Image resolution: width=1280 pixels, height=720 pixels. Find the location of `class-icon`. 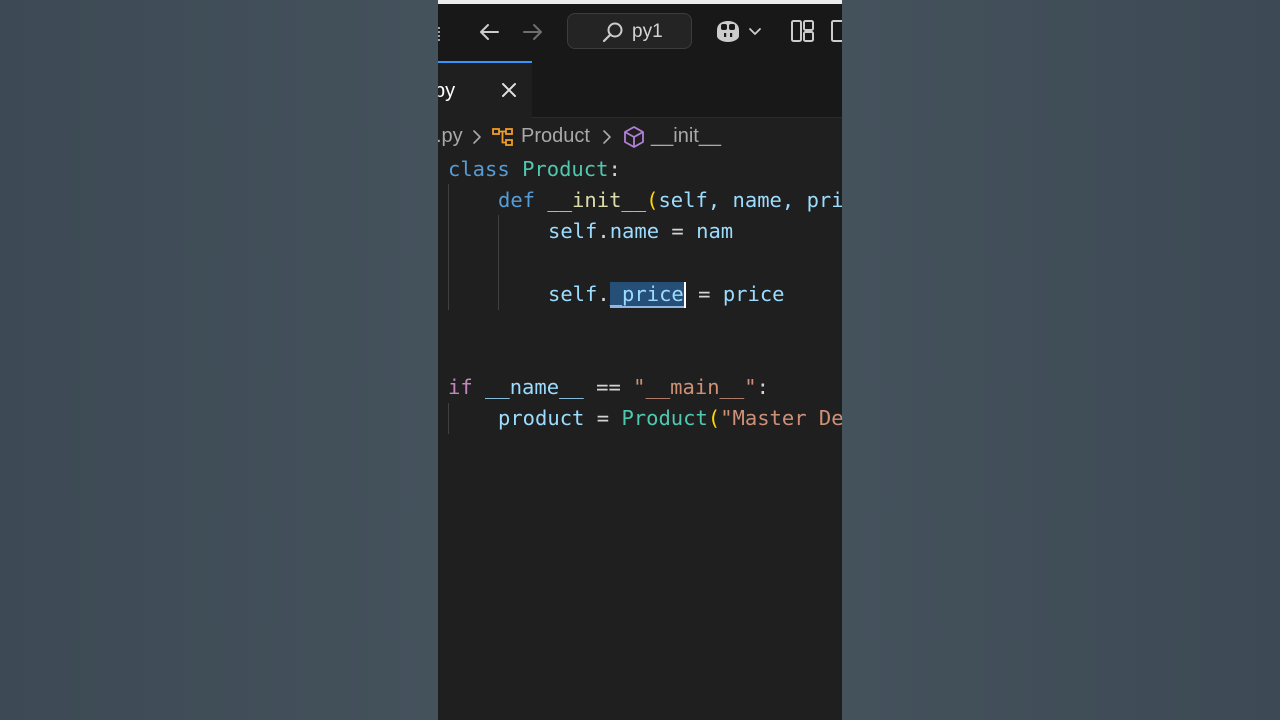

class-icon is located at coordinates (502, 137).